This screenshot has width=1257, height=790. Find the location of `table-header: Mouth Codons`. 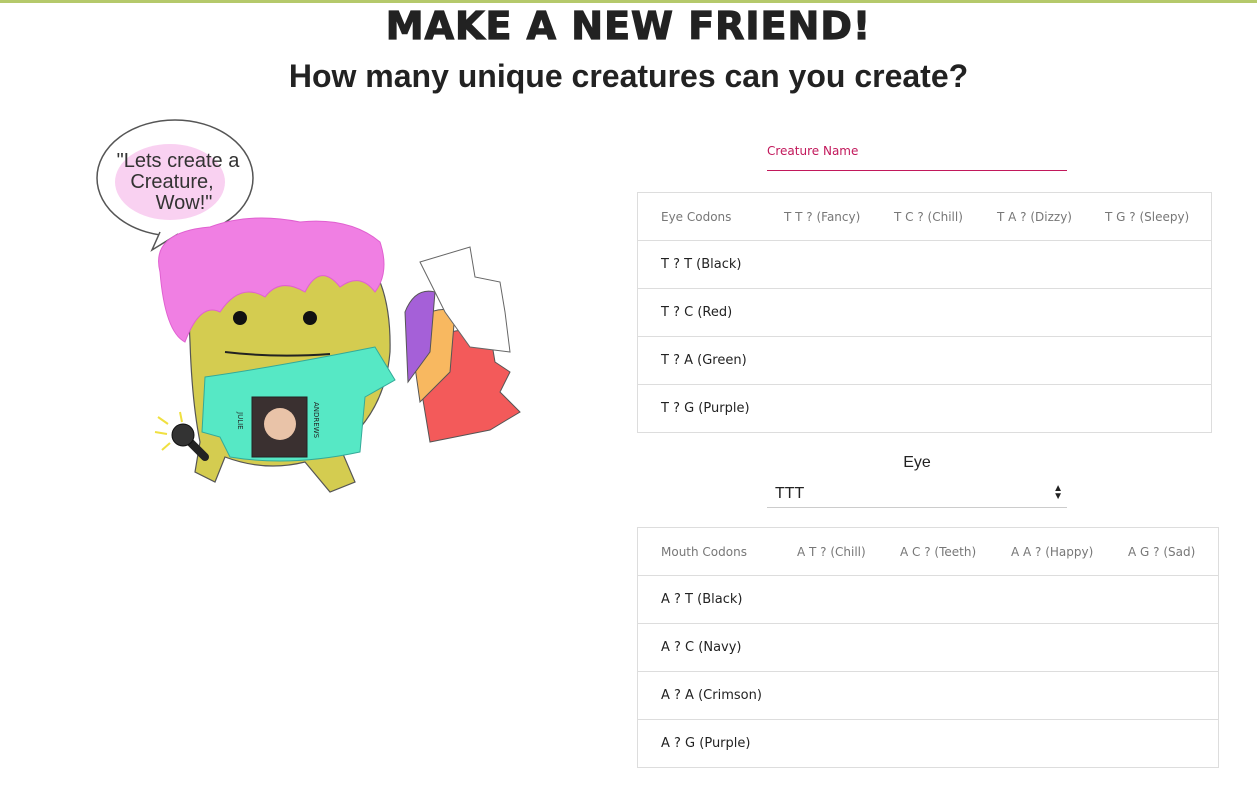

table-header: Mouth Codons is located at coordinates (717, 551).